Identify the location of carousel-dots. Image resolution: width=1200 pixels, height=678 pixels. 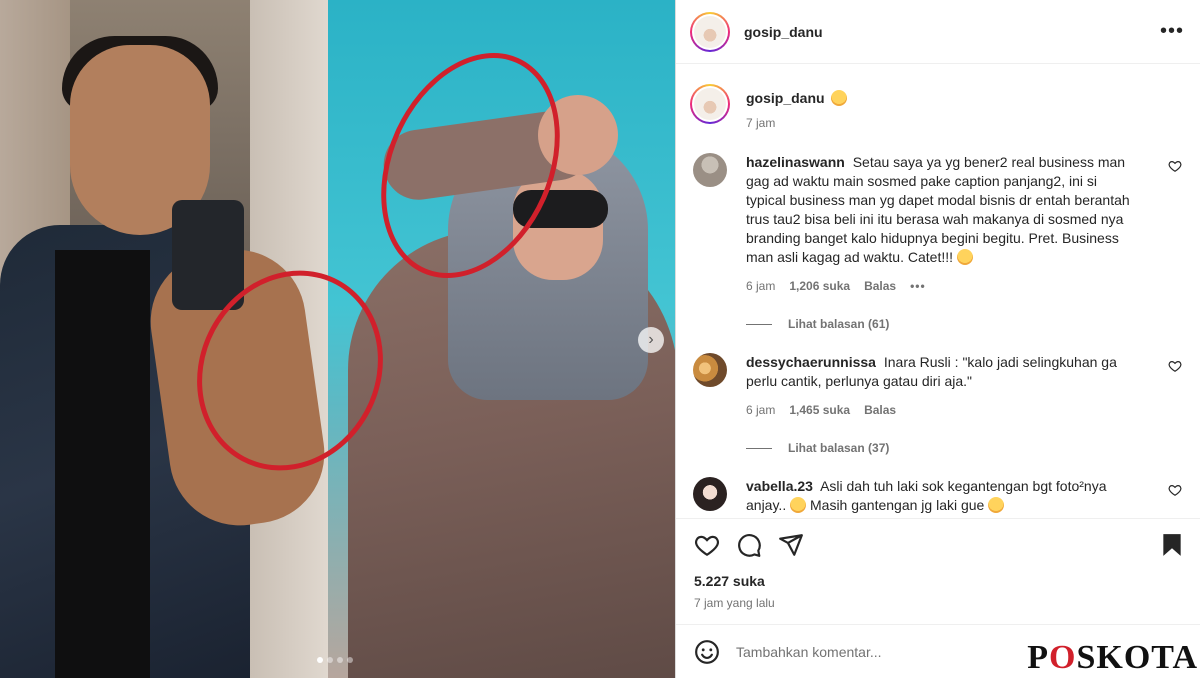
(335, 660).